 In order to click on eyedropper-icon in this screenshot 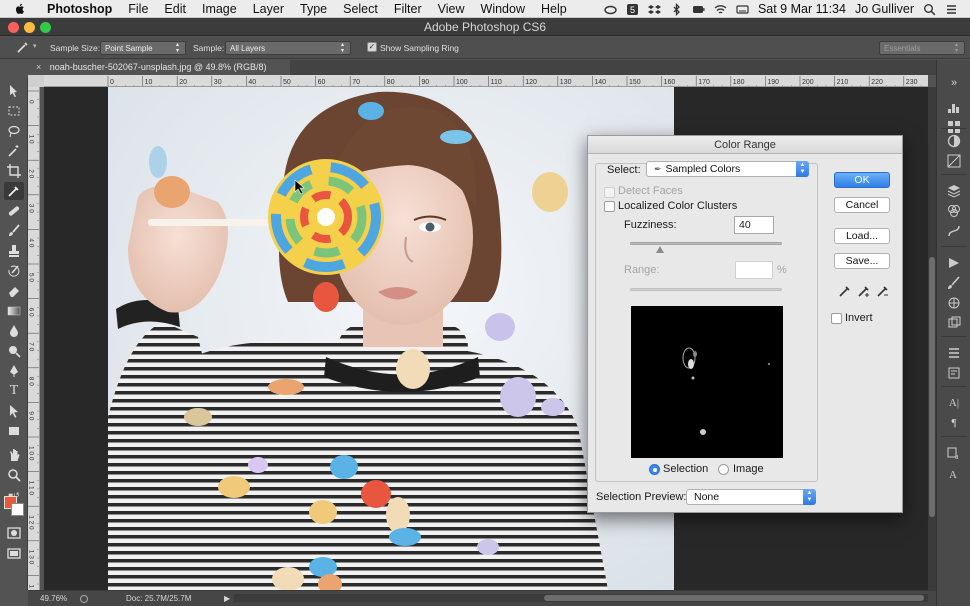, I will do `click(845, 291)`.